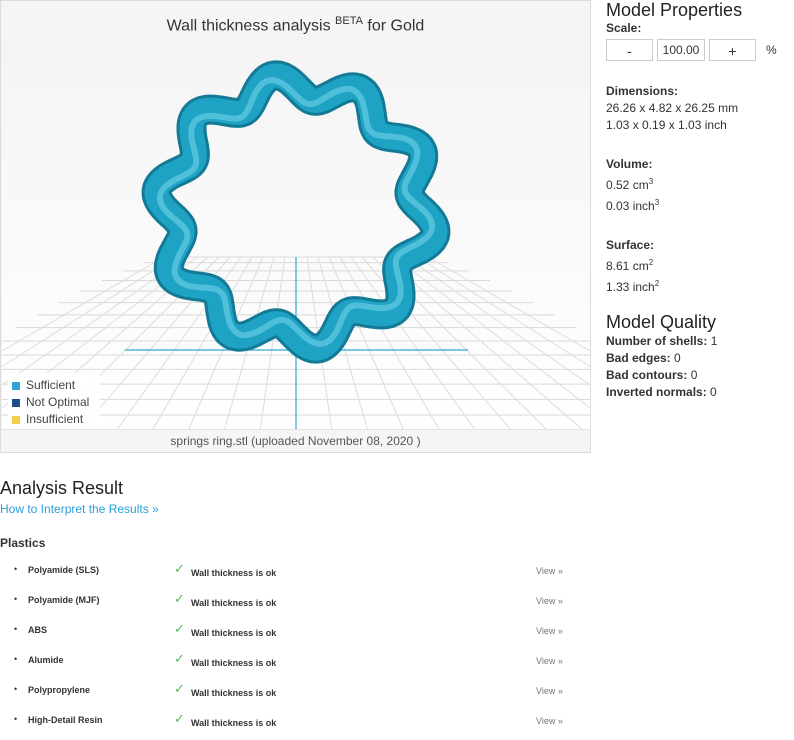  What do you see at coordinates (700, 358) in the screenshot?
I see `bad-edges-row: Bad edges: 0` at bounding box center [700, 358].